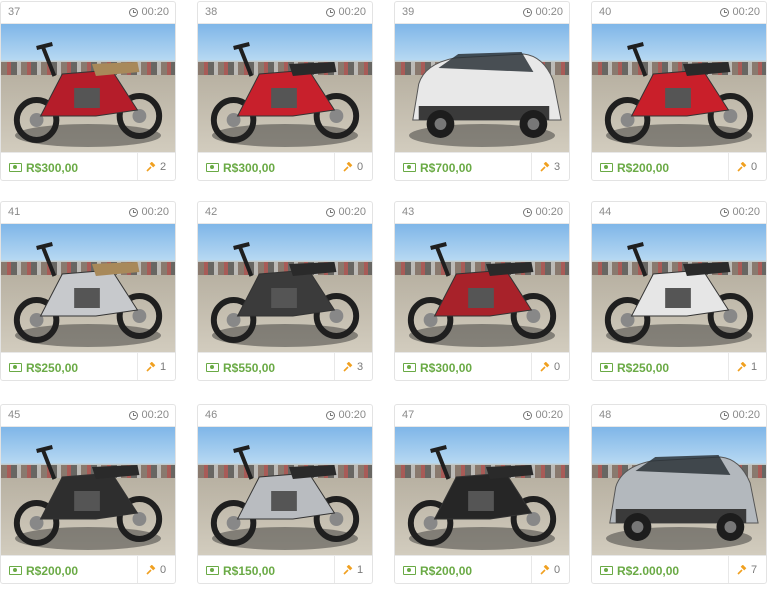  I want to click on lot-card: 46 00:20 R$150,00 1, so click(285, 494).